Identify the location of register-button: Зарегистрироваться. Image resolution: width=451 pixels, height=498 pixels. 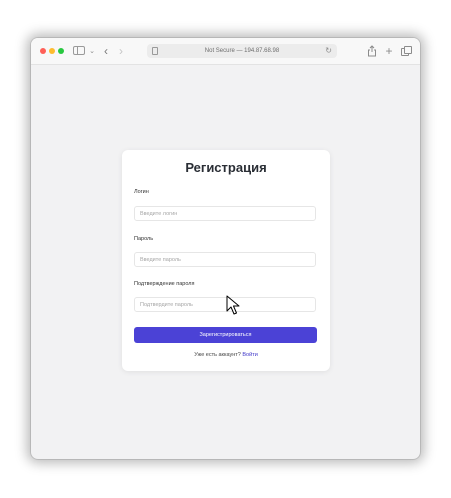
(225, 335).